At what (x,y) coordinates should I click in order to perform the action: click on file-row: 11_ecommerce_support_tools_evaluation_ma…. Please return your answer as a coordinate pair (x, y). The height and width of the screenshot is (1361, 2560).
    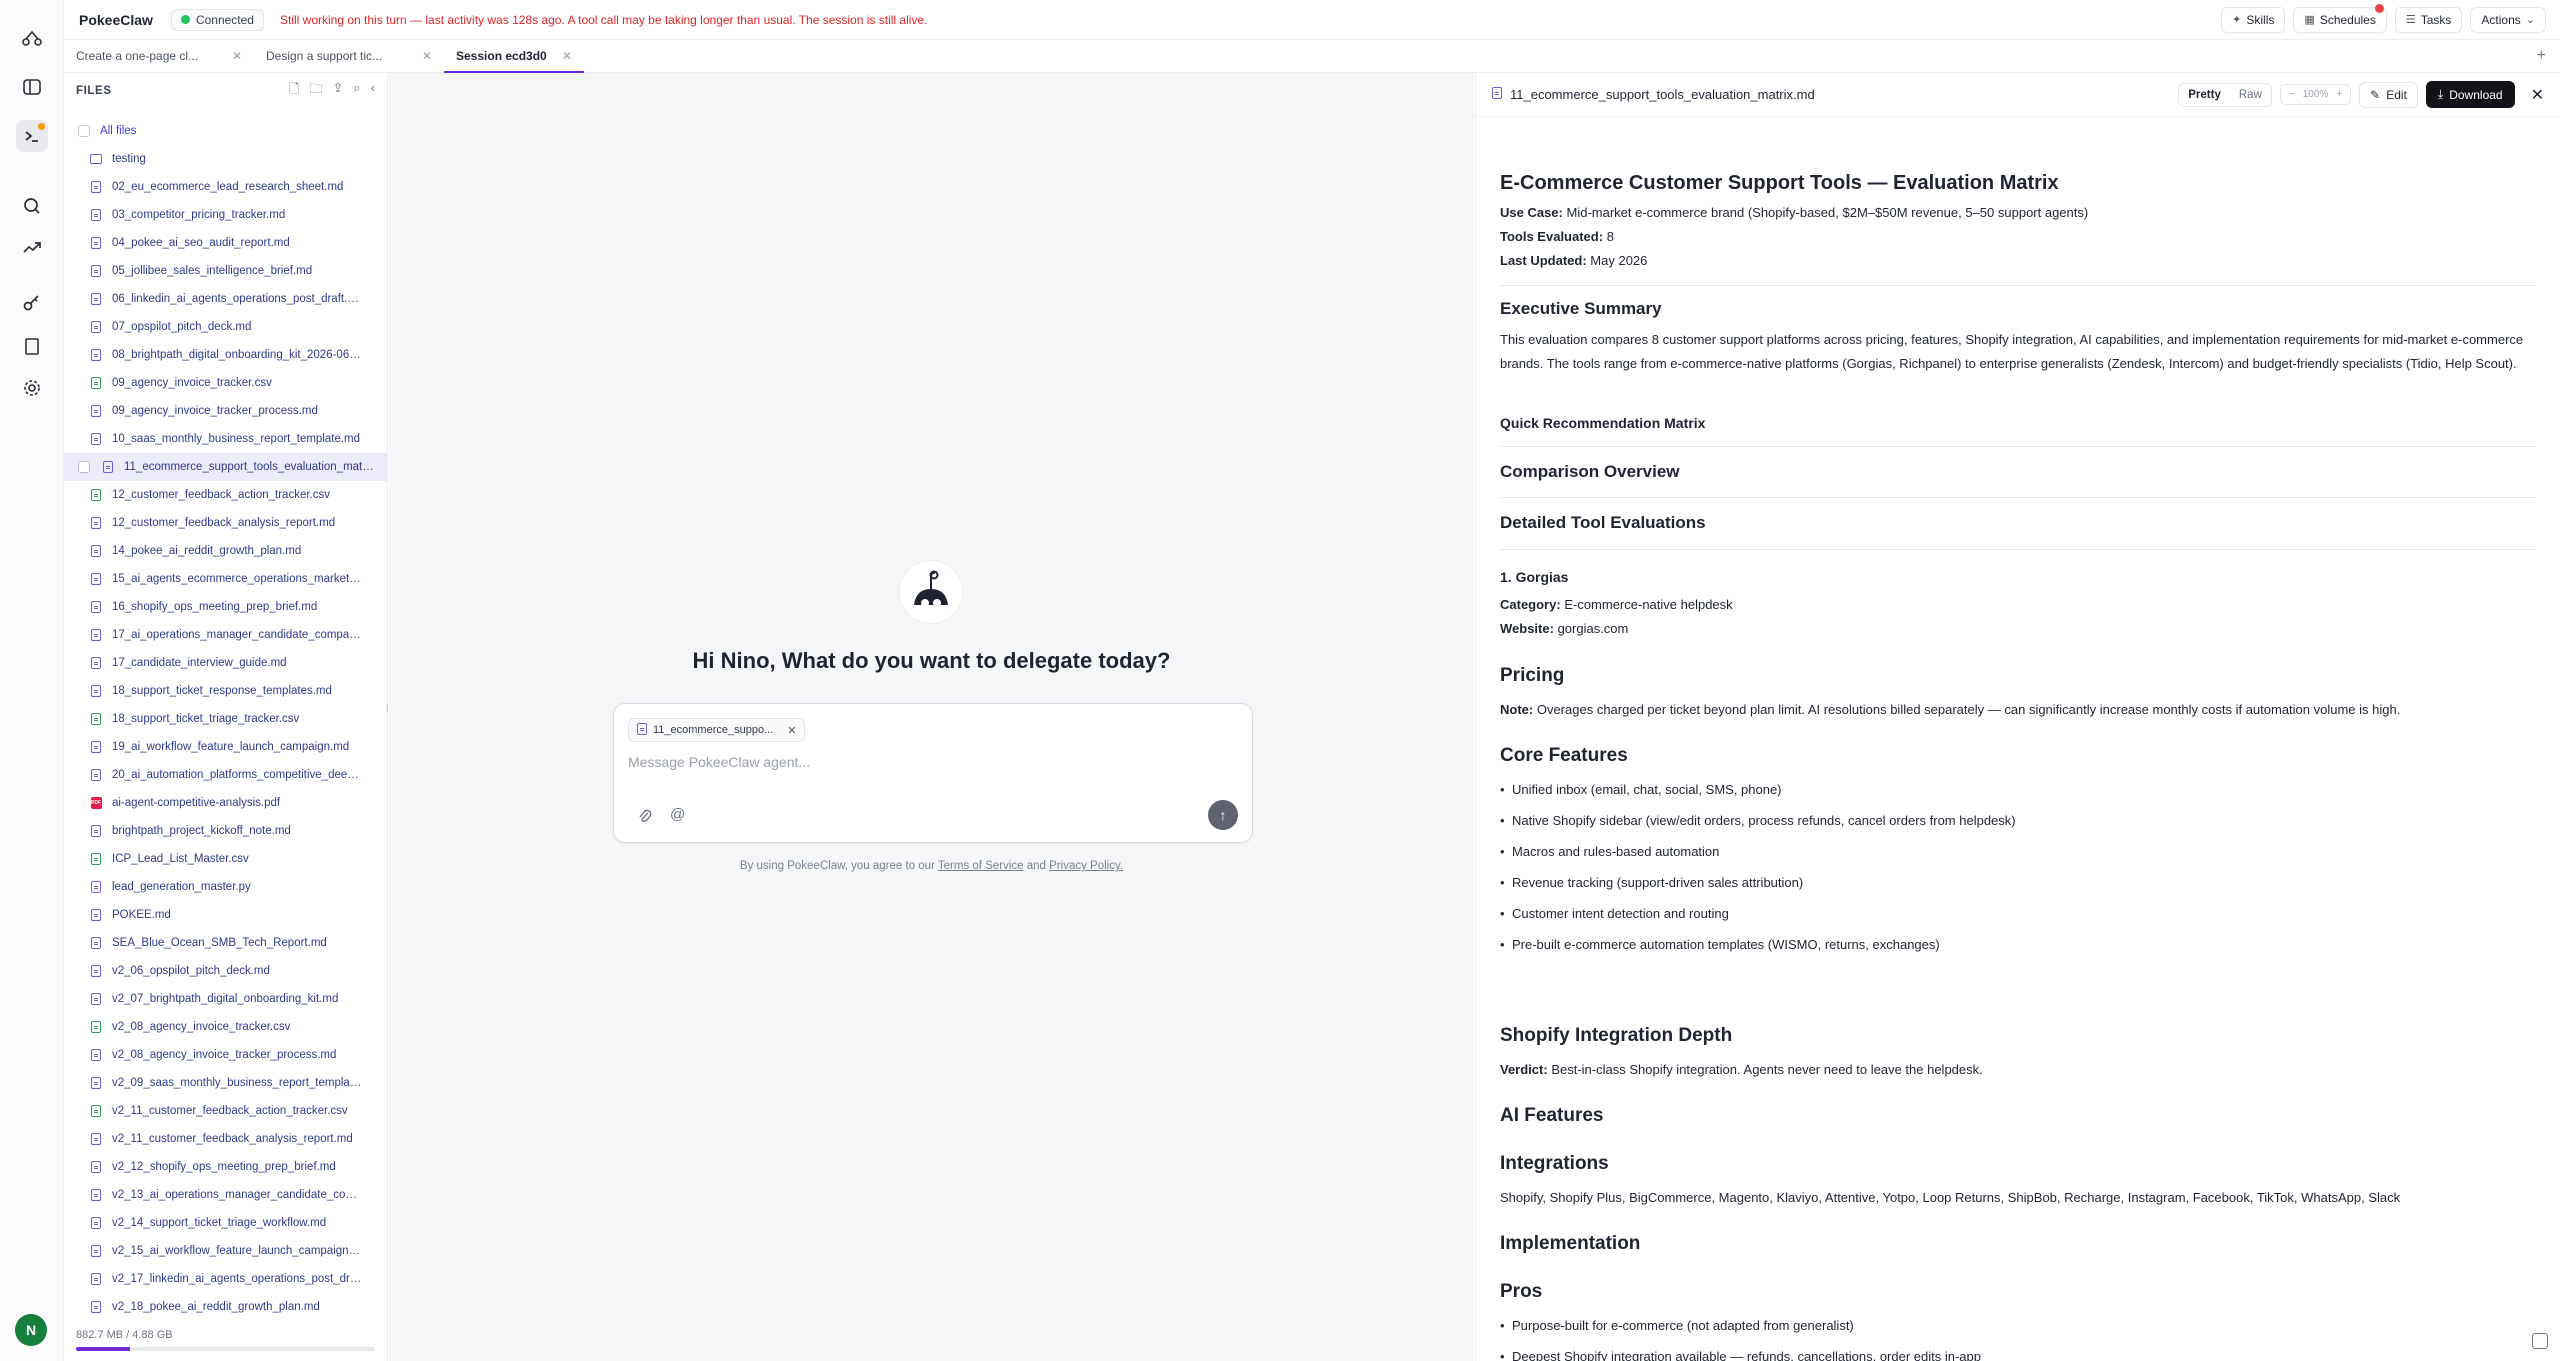
    Looking at the image, I should click on (225, 467).